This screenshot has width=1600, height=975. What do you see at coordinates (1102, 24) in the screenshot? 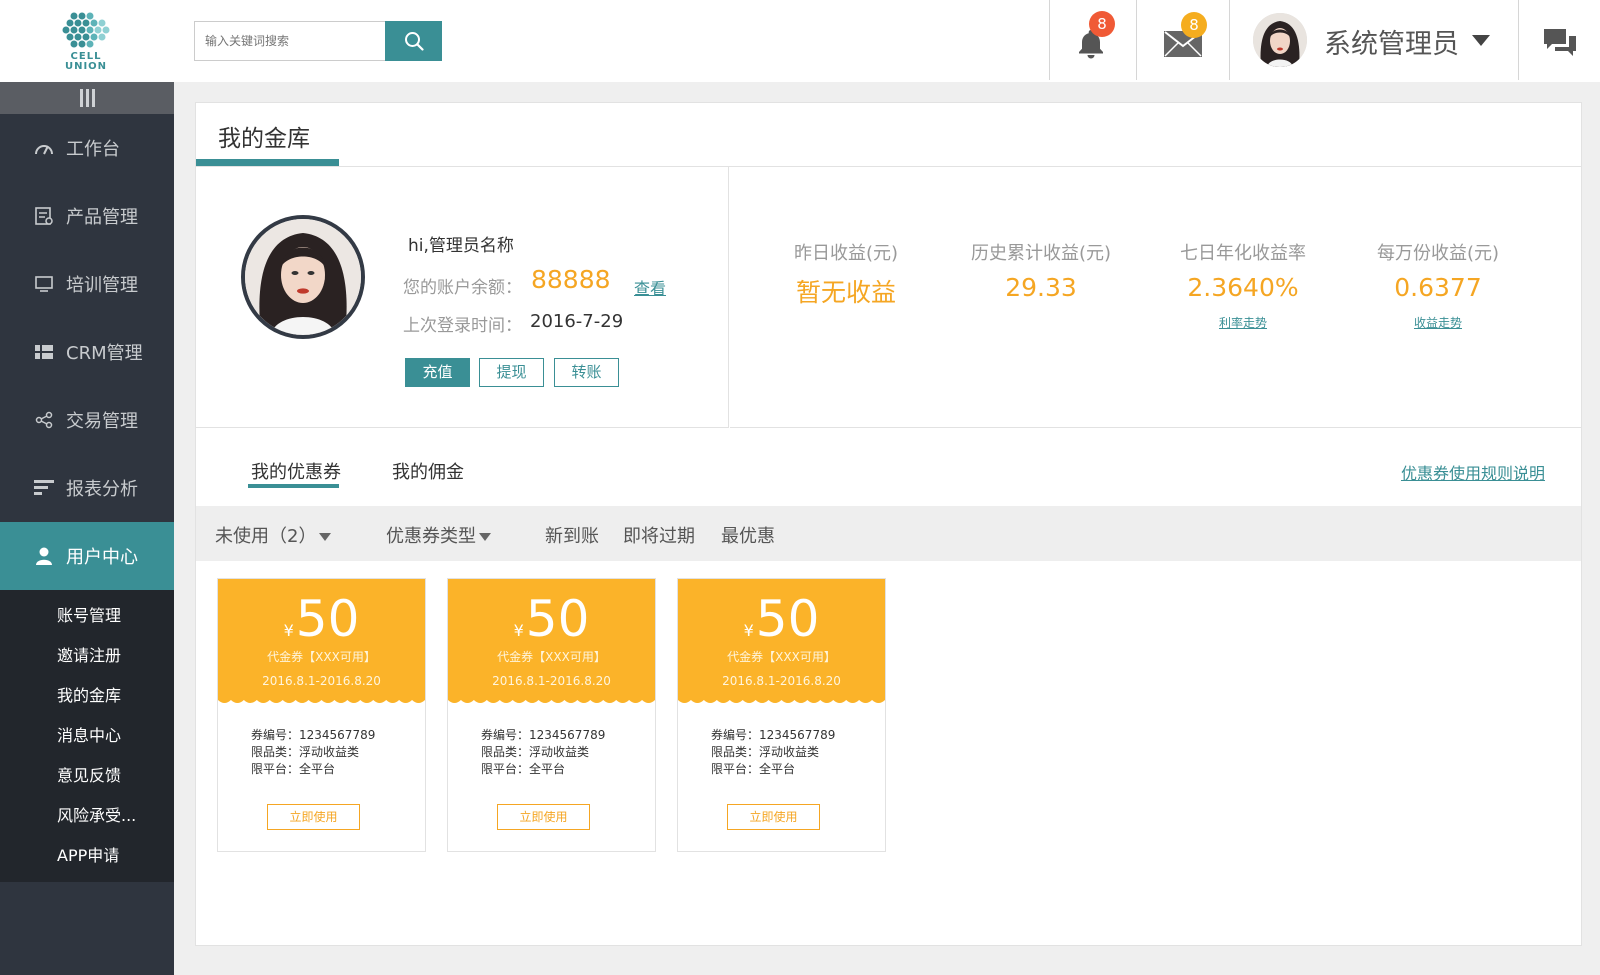
I see `notifications-badge: 8` at bounding box center [1102, 24].